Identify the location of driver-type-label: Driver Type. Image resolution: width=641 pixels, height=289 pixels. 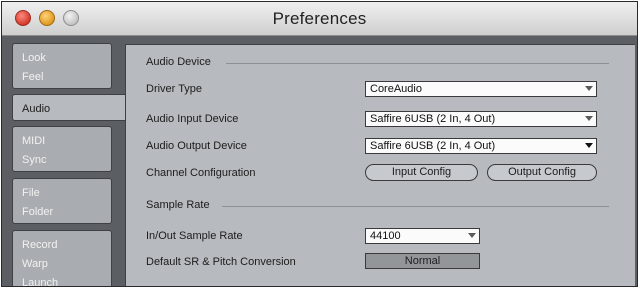
(174, 89).